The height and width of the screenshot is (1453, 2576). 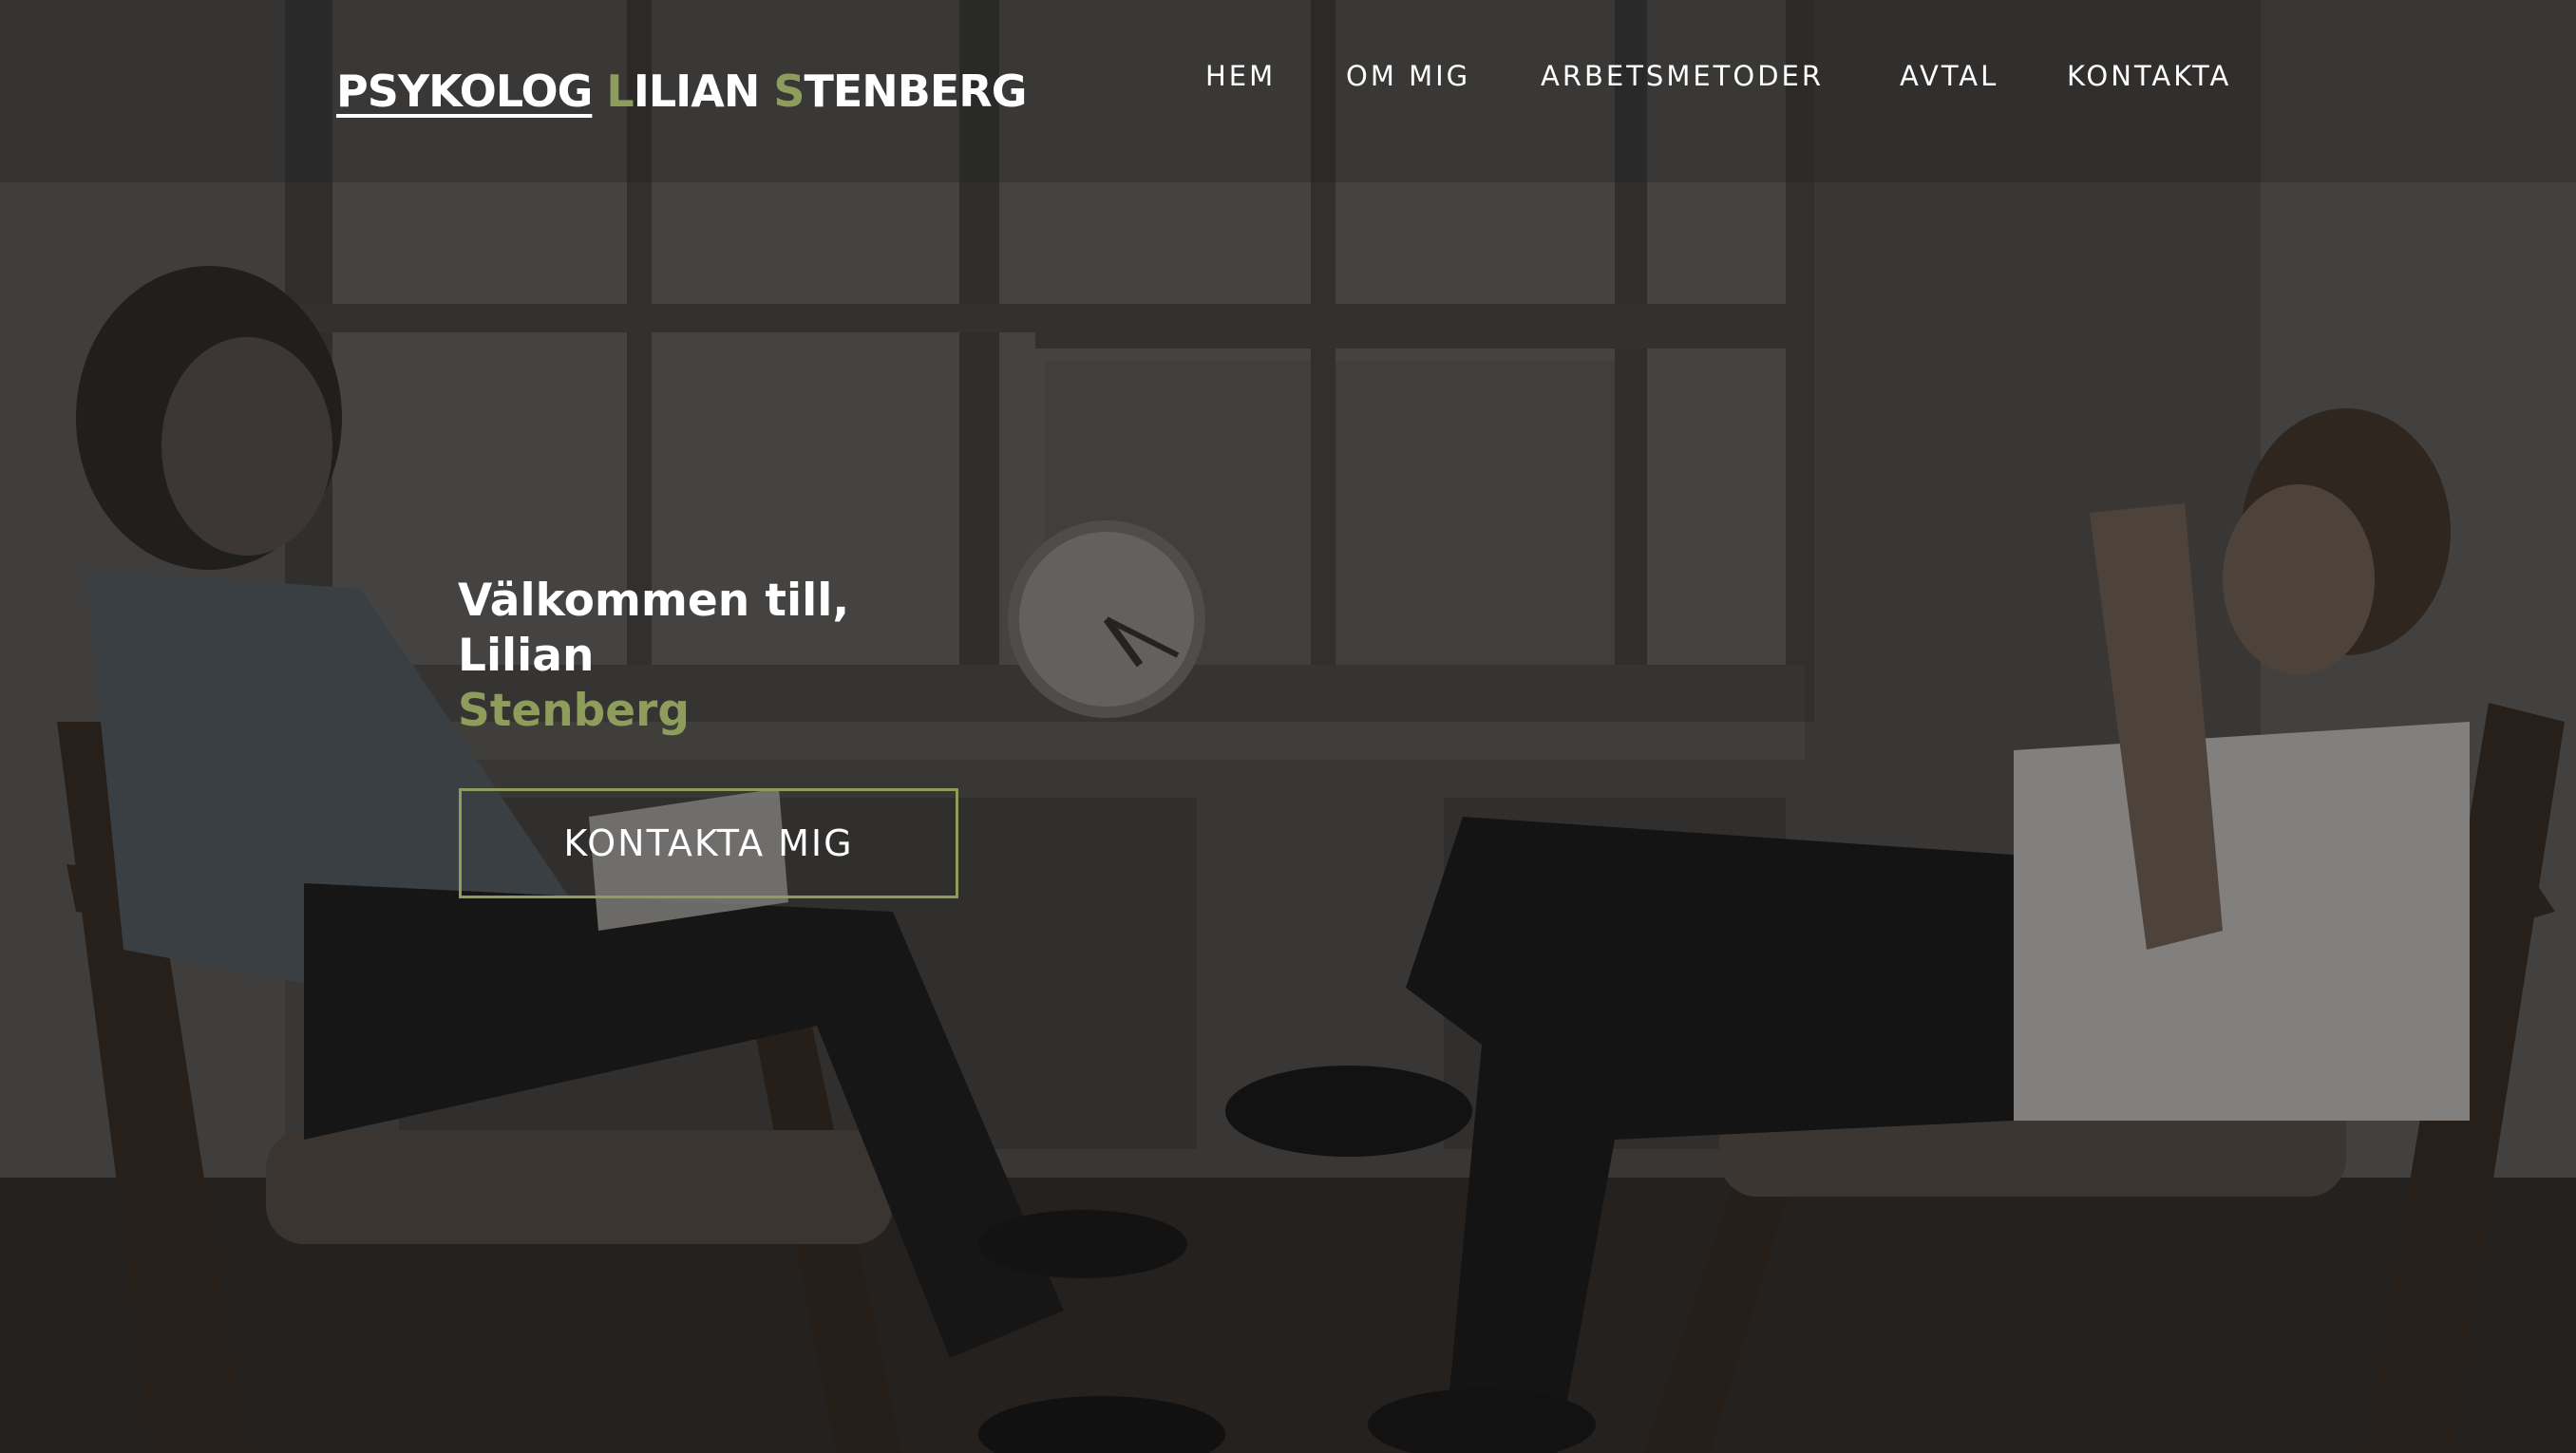 I want to click on logo-word-psykolog: PSYKOLOG, so click(x=464, y=91).